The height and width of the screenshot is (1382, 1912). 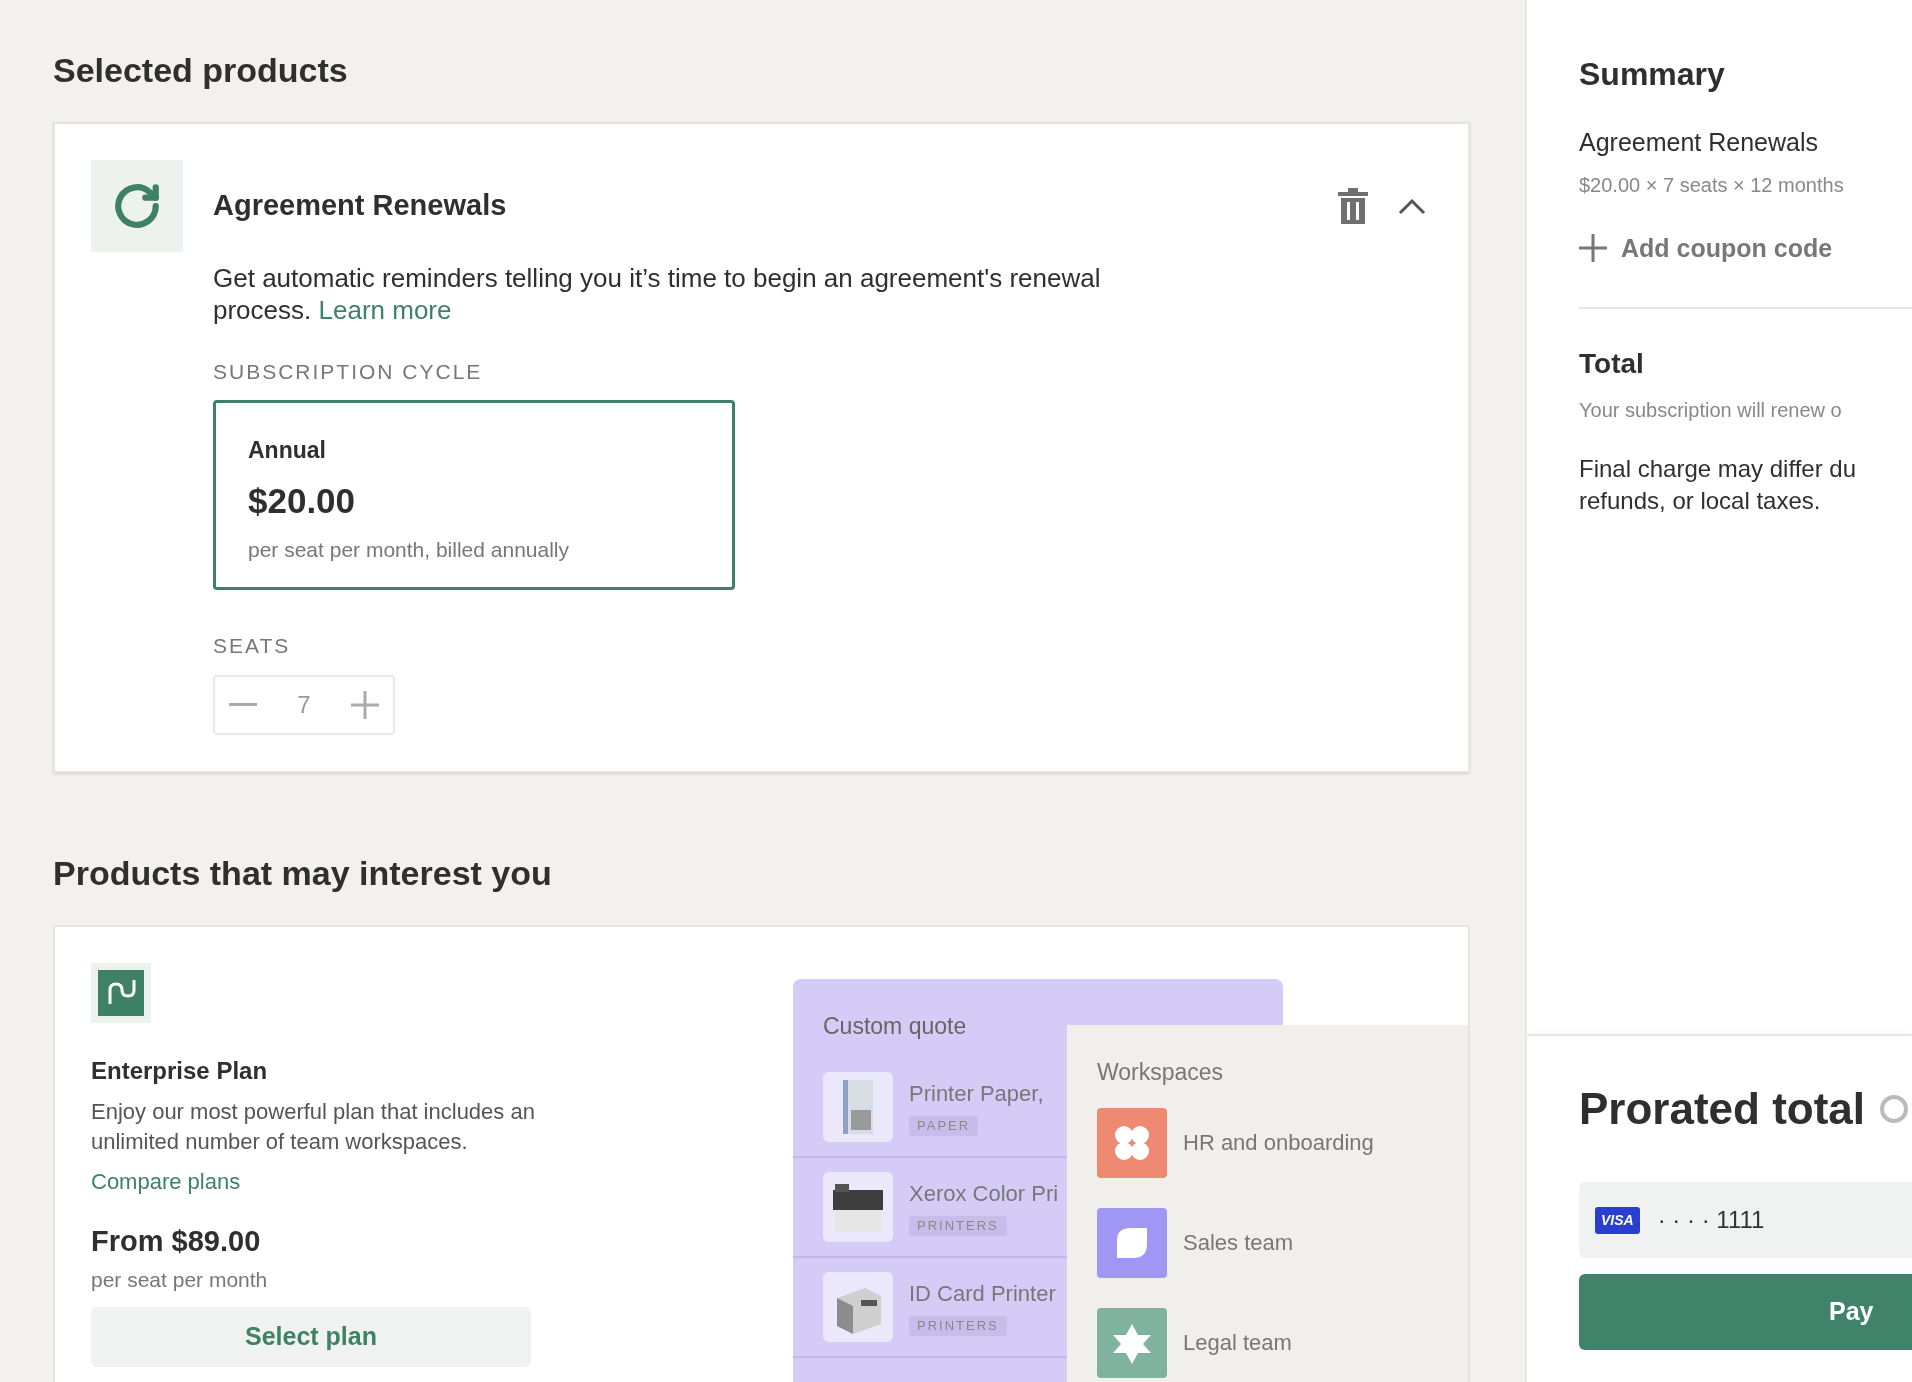 What do you see at coordinates (137, 206) in the screenshot?
I see `refresh-icon` at bounding box center [137, 206].